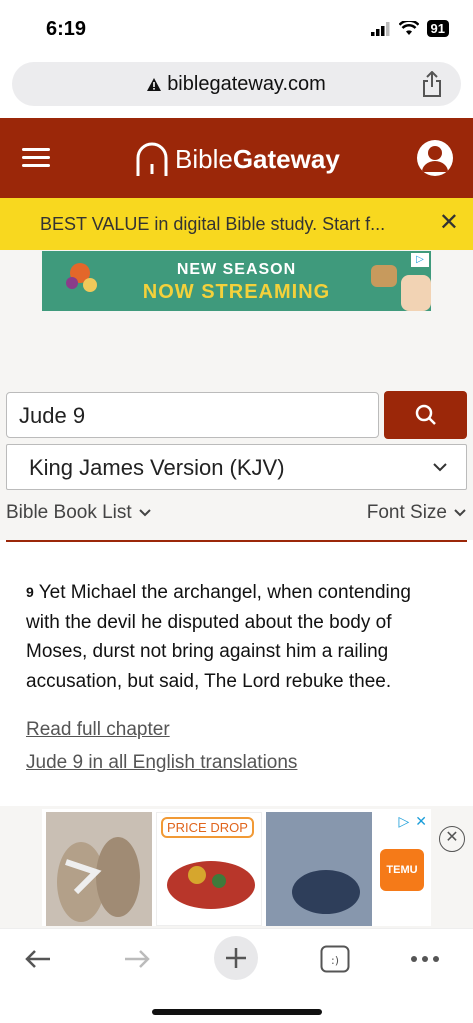 The image size is (473, 1023). I want to click on wifi-icon, so click(408, 28).